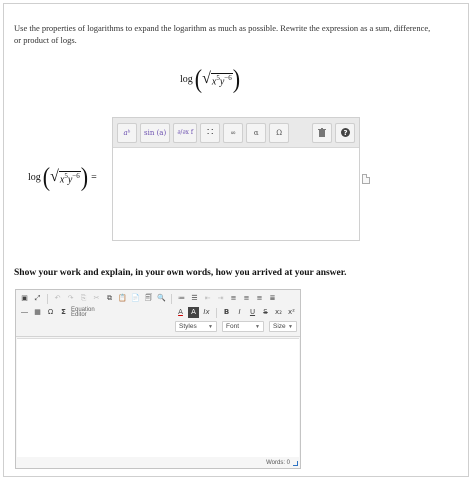 This screenshot has width=474, height=481. What do you see at coordinates (158, 462) in the screenshot?
I see `rte-status-bar: Words: 0` at bounding box center [158, 462].